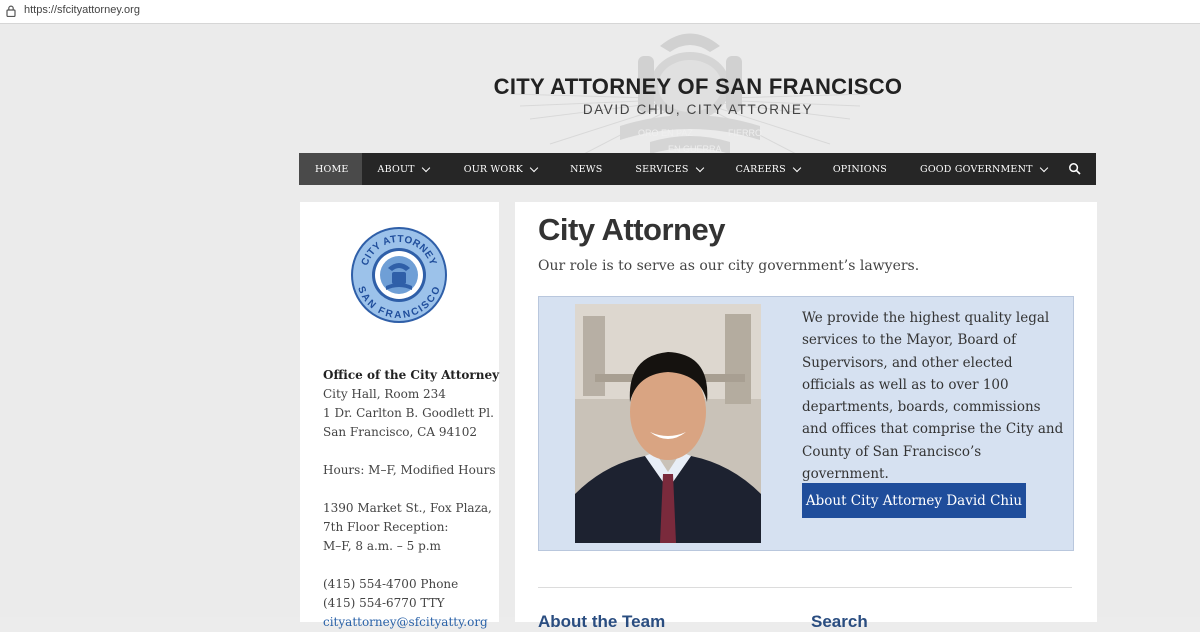 Image resolution: width=1200 pixels, height=632 pixels. I want to click on nav-label: OPINIONS, so click(860, 169).